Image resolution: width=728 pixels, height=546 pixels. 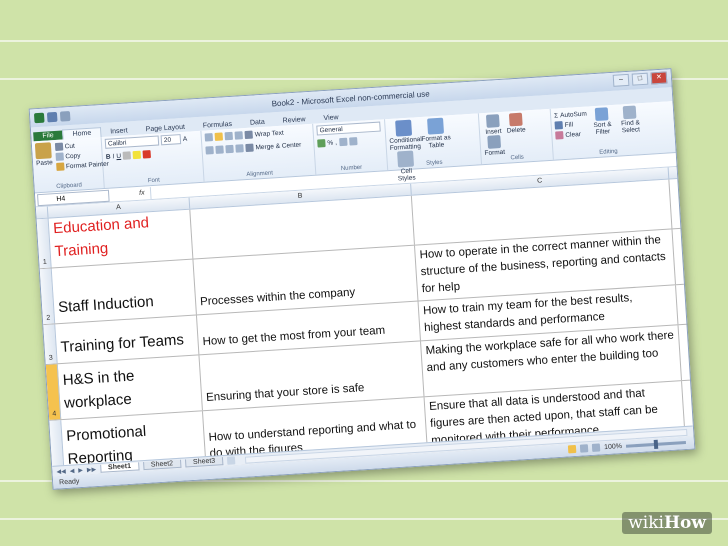 I want to click on sigma-icon: Σ, so click(x=556, y=115).